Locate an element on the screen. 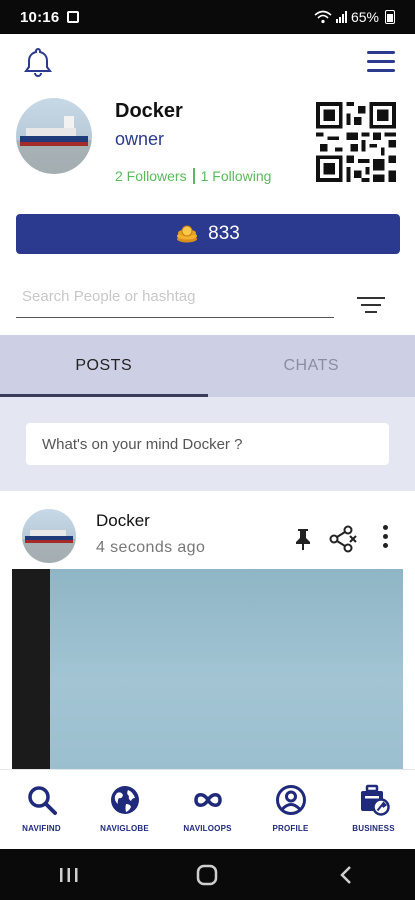 The image size is (415, 900). nav-navifind: NAVIFIND is located at coordinates (41, 809).